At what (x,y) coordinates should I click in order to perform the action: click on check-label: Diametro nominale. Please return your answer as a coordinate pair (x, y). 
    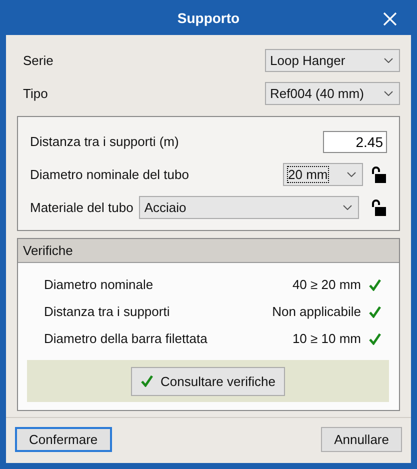
    Looking at the image, I should click on (99, 284).